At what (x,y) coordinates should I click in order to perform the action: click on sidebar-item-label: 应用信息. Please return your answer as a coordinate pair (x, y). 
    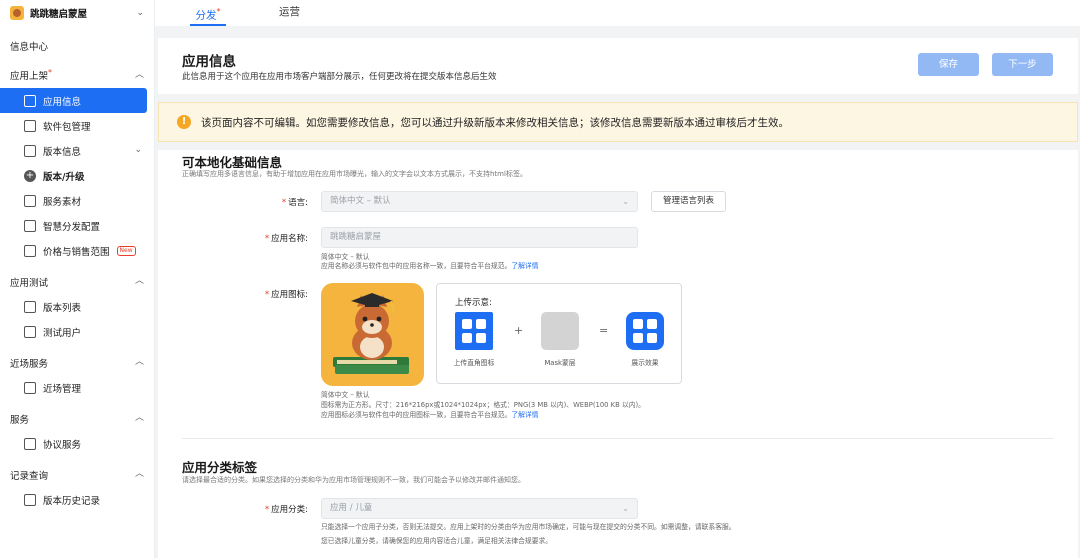
    Looking at the image, I should click on (62, 102).